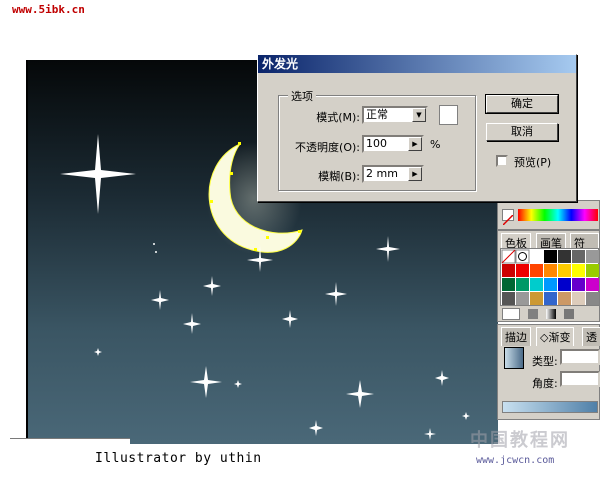 The width and height of the screenshot is (600, 481). Describe the element at coordinates (393, 144) in the screenshot. I see `opacity-input: 100 ▶` at that location.